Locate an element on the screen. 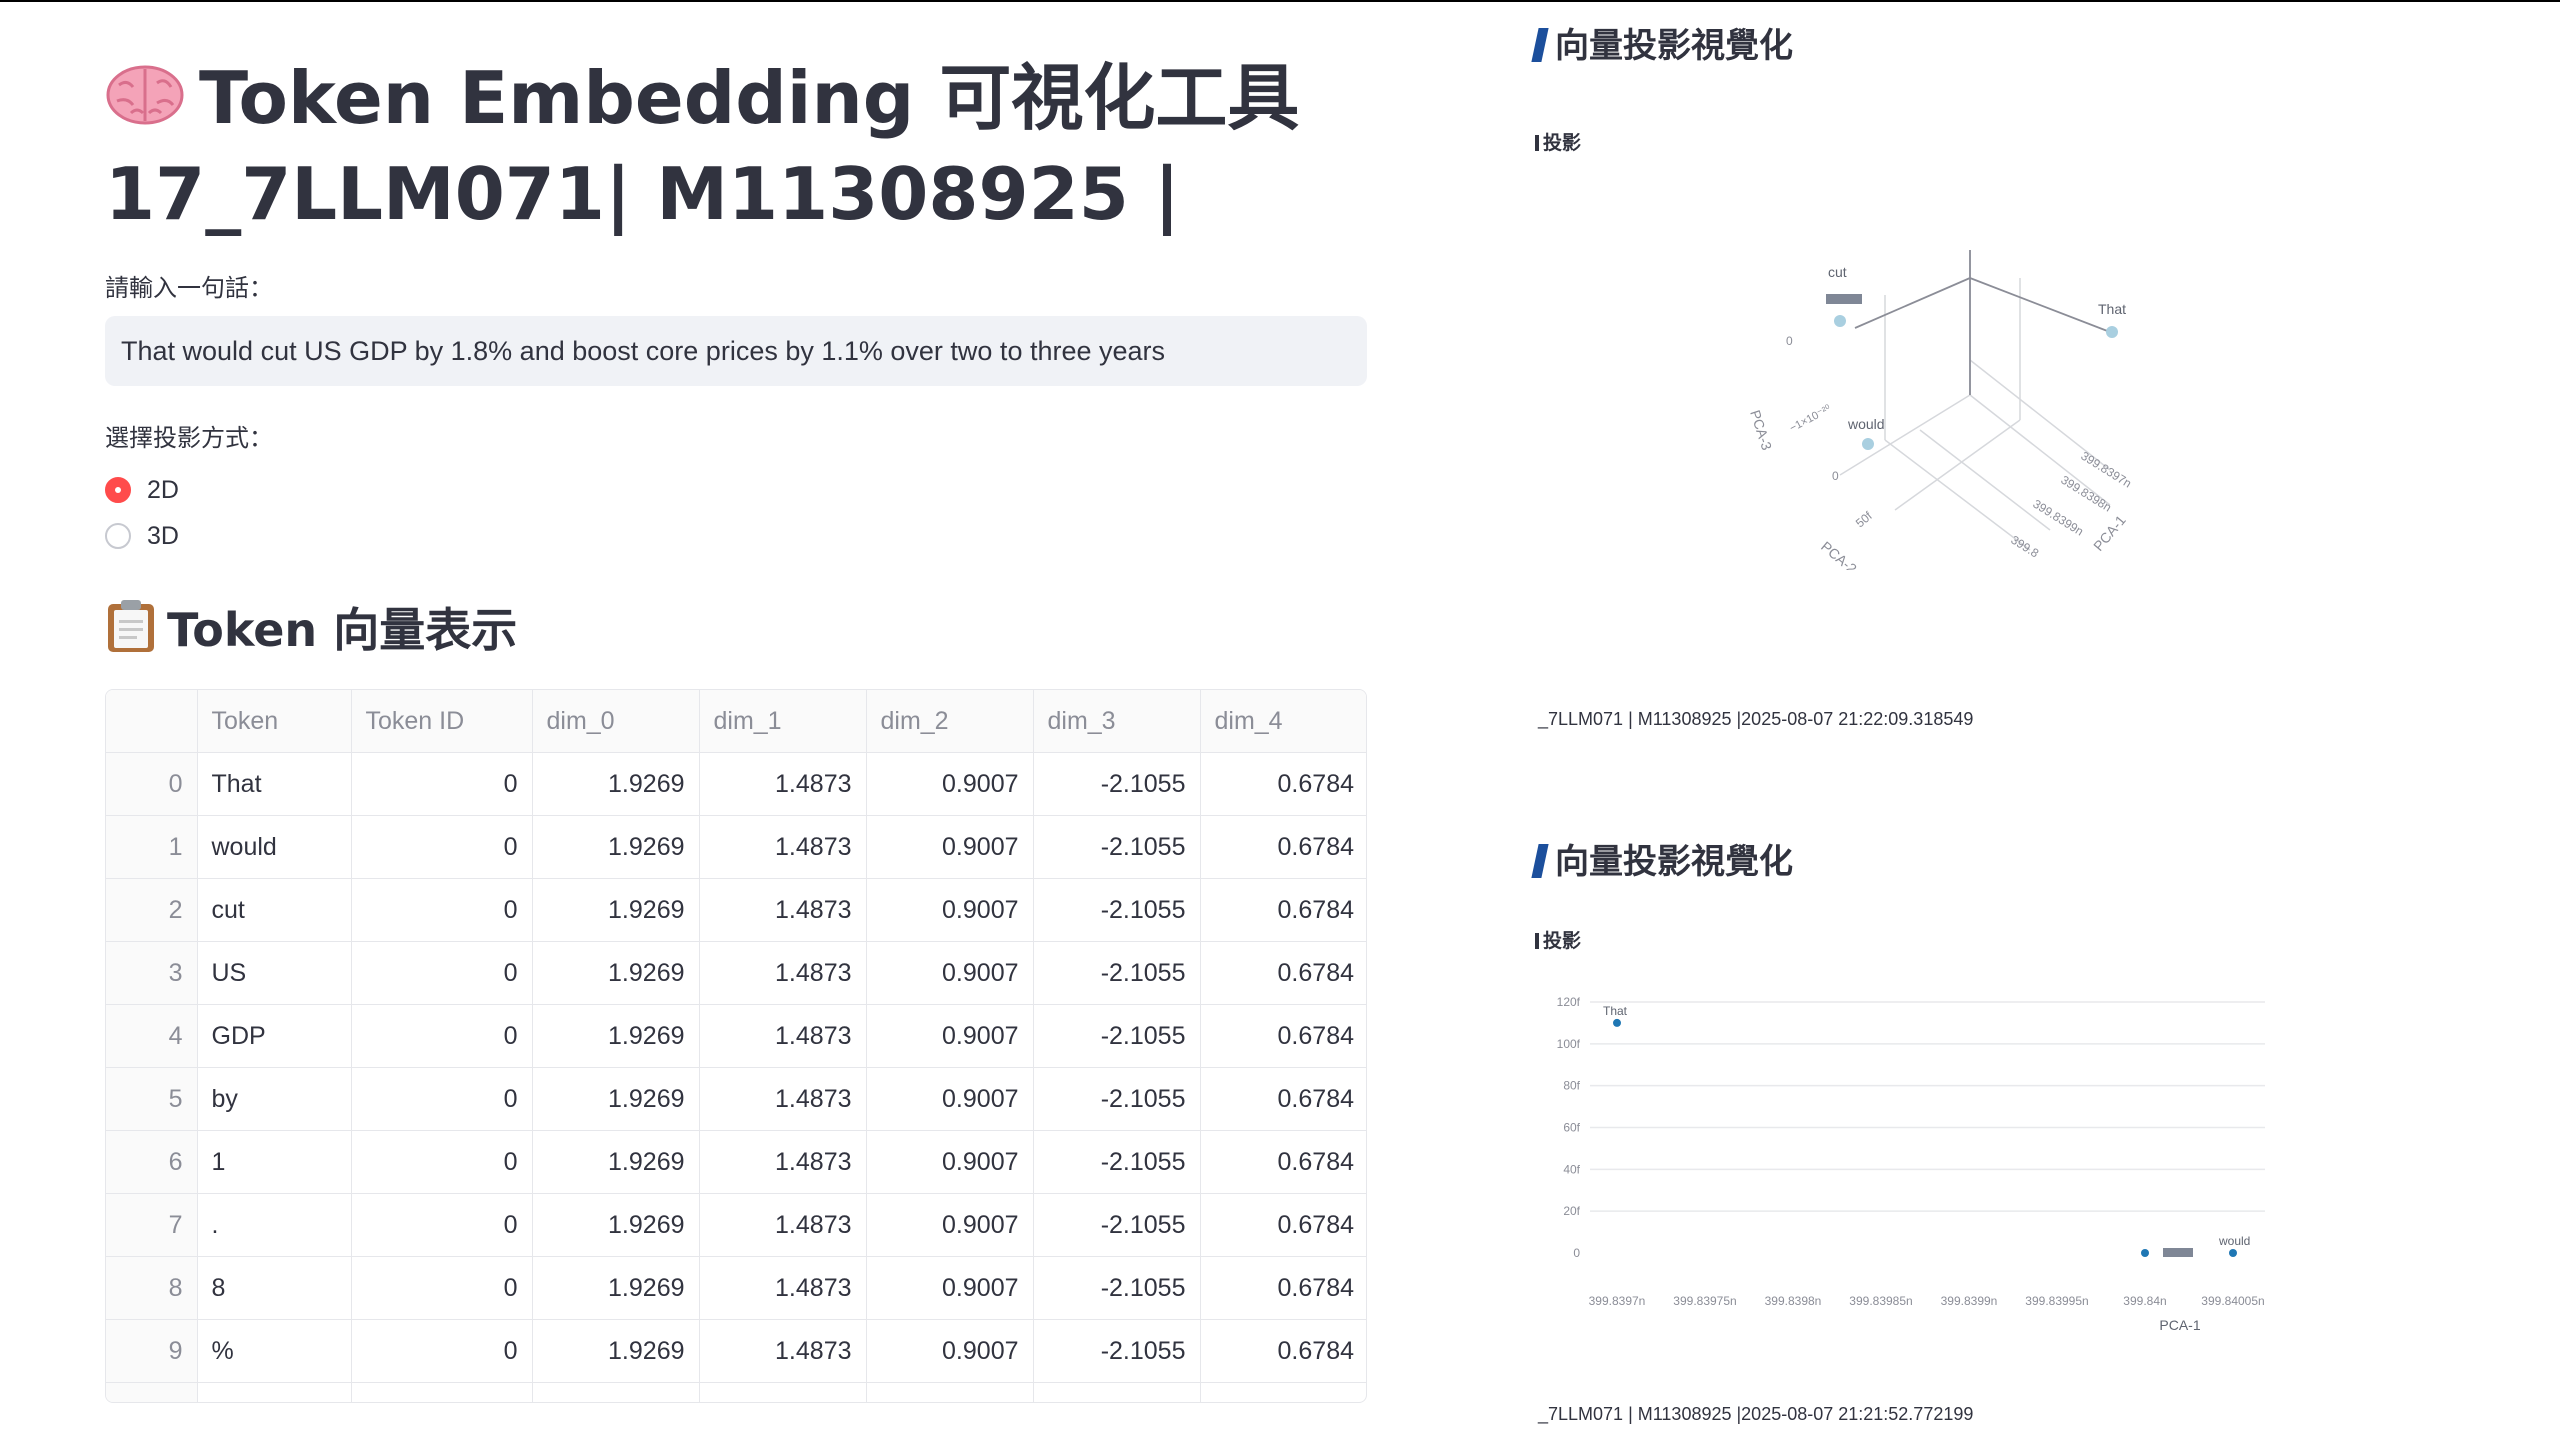  col-dim0-header: dim_0 is located at coordinates (616, 721).